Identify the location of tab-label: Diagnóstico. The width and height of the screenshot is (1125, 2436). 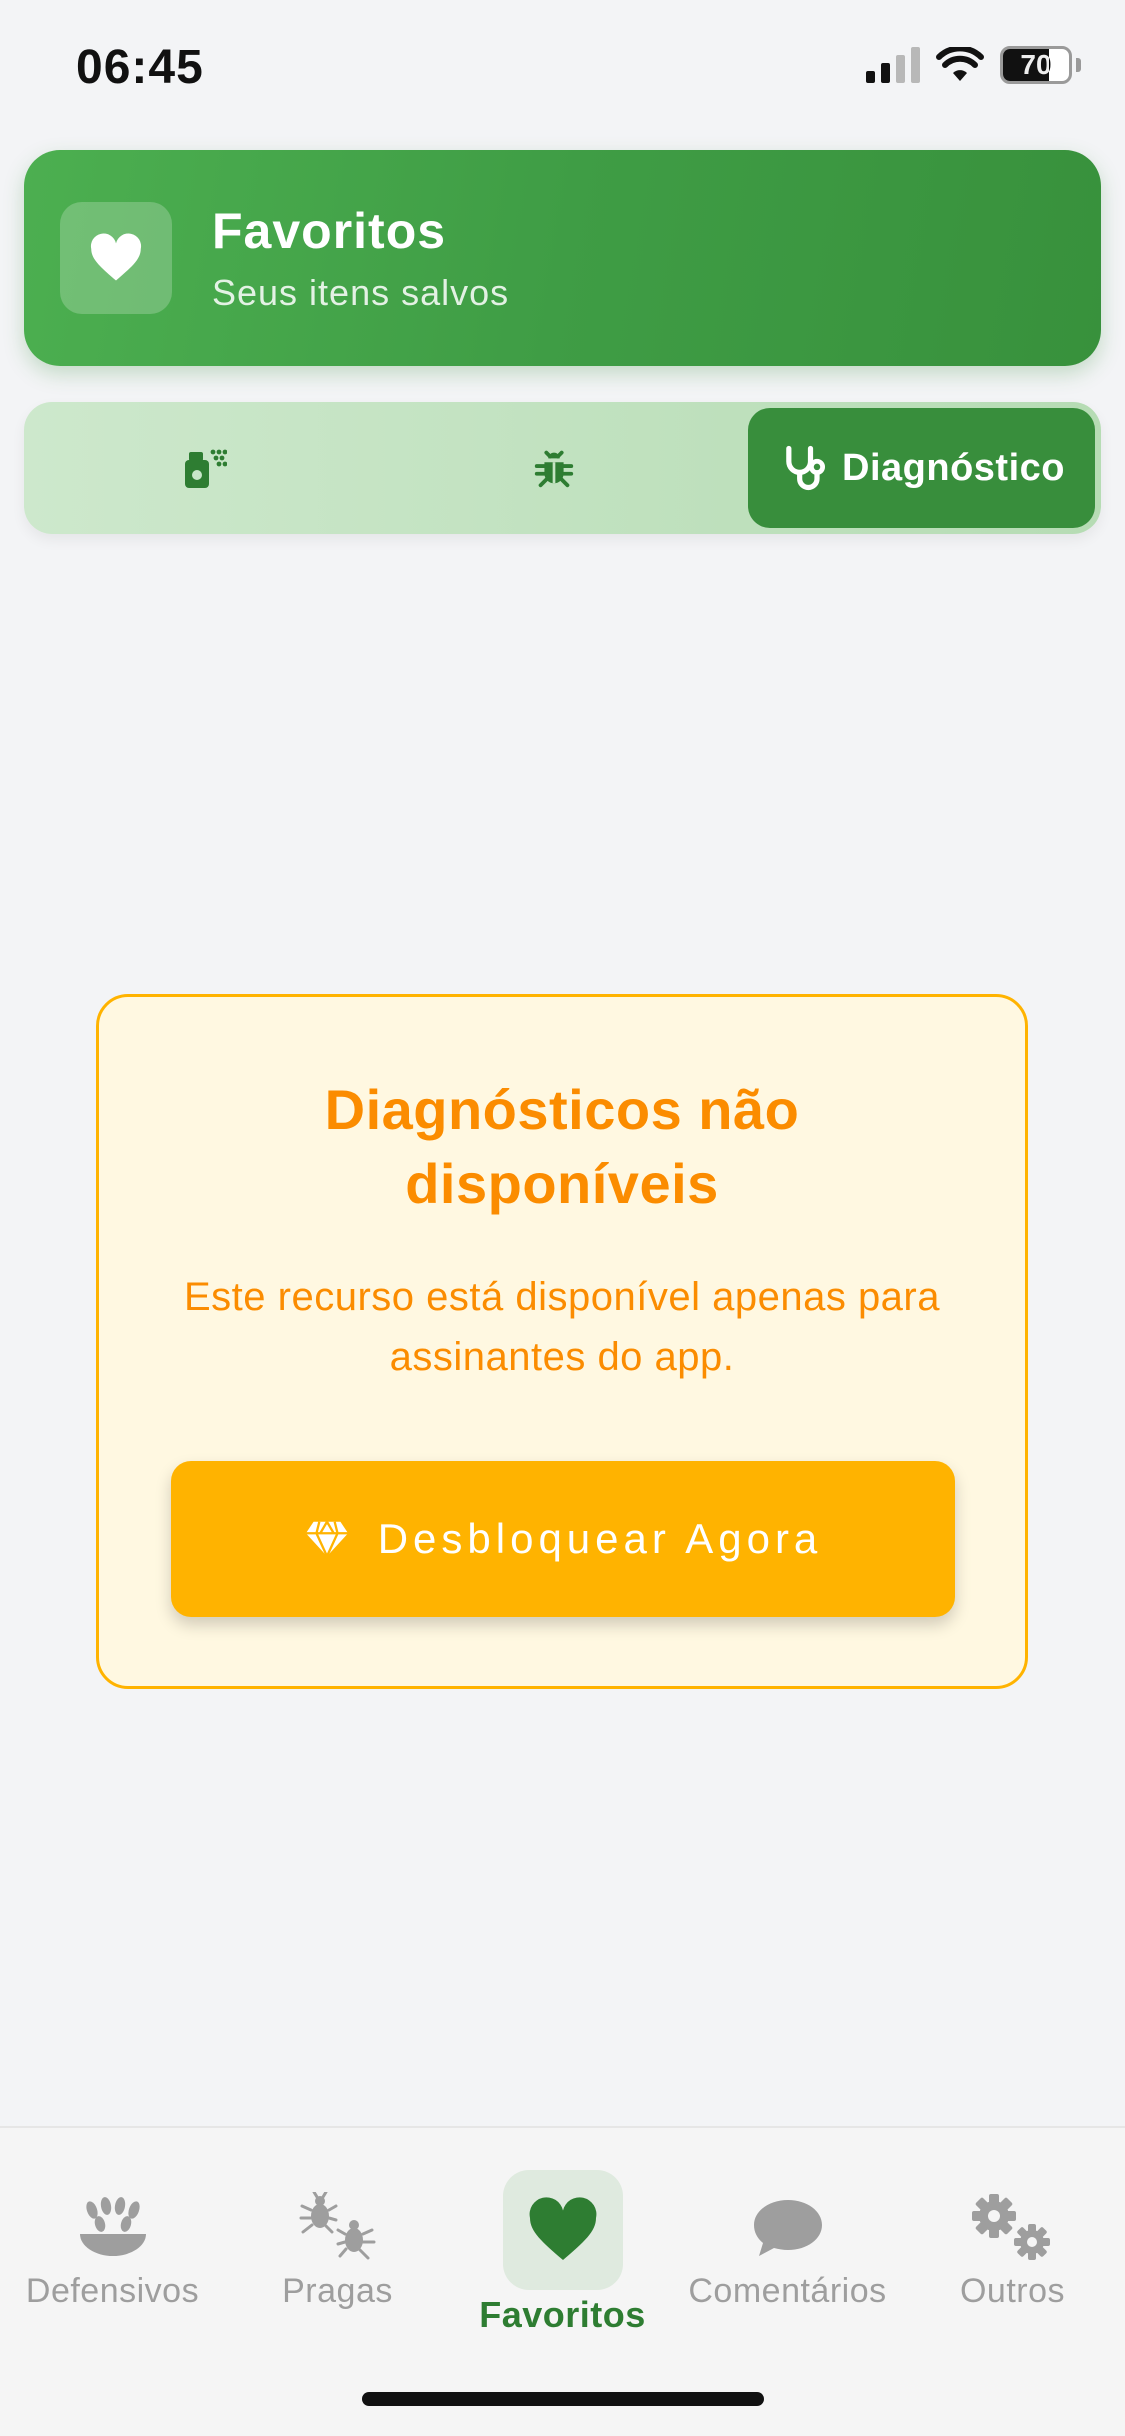
(953, 467).